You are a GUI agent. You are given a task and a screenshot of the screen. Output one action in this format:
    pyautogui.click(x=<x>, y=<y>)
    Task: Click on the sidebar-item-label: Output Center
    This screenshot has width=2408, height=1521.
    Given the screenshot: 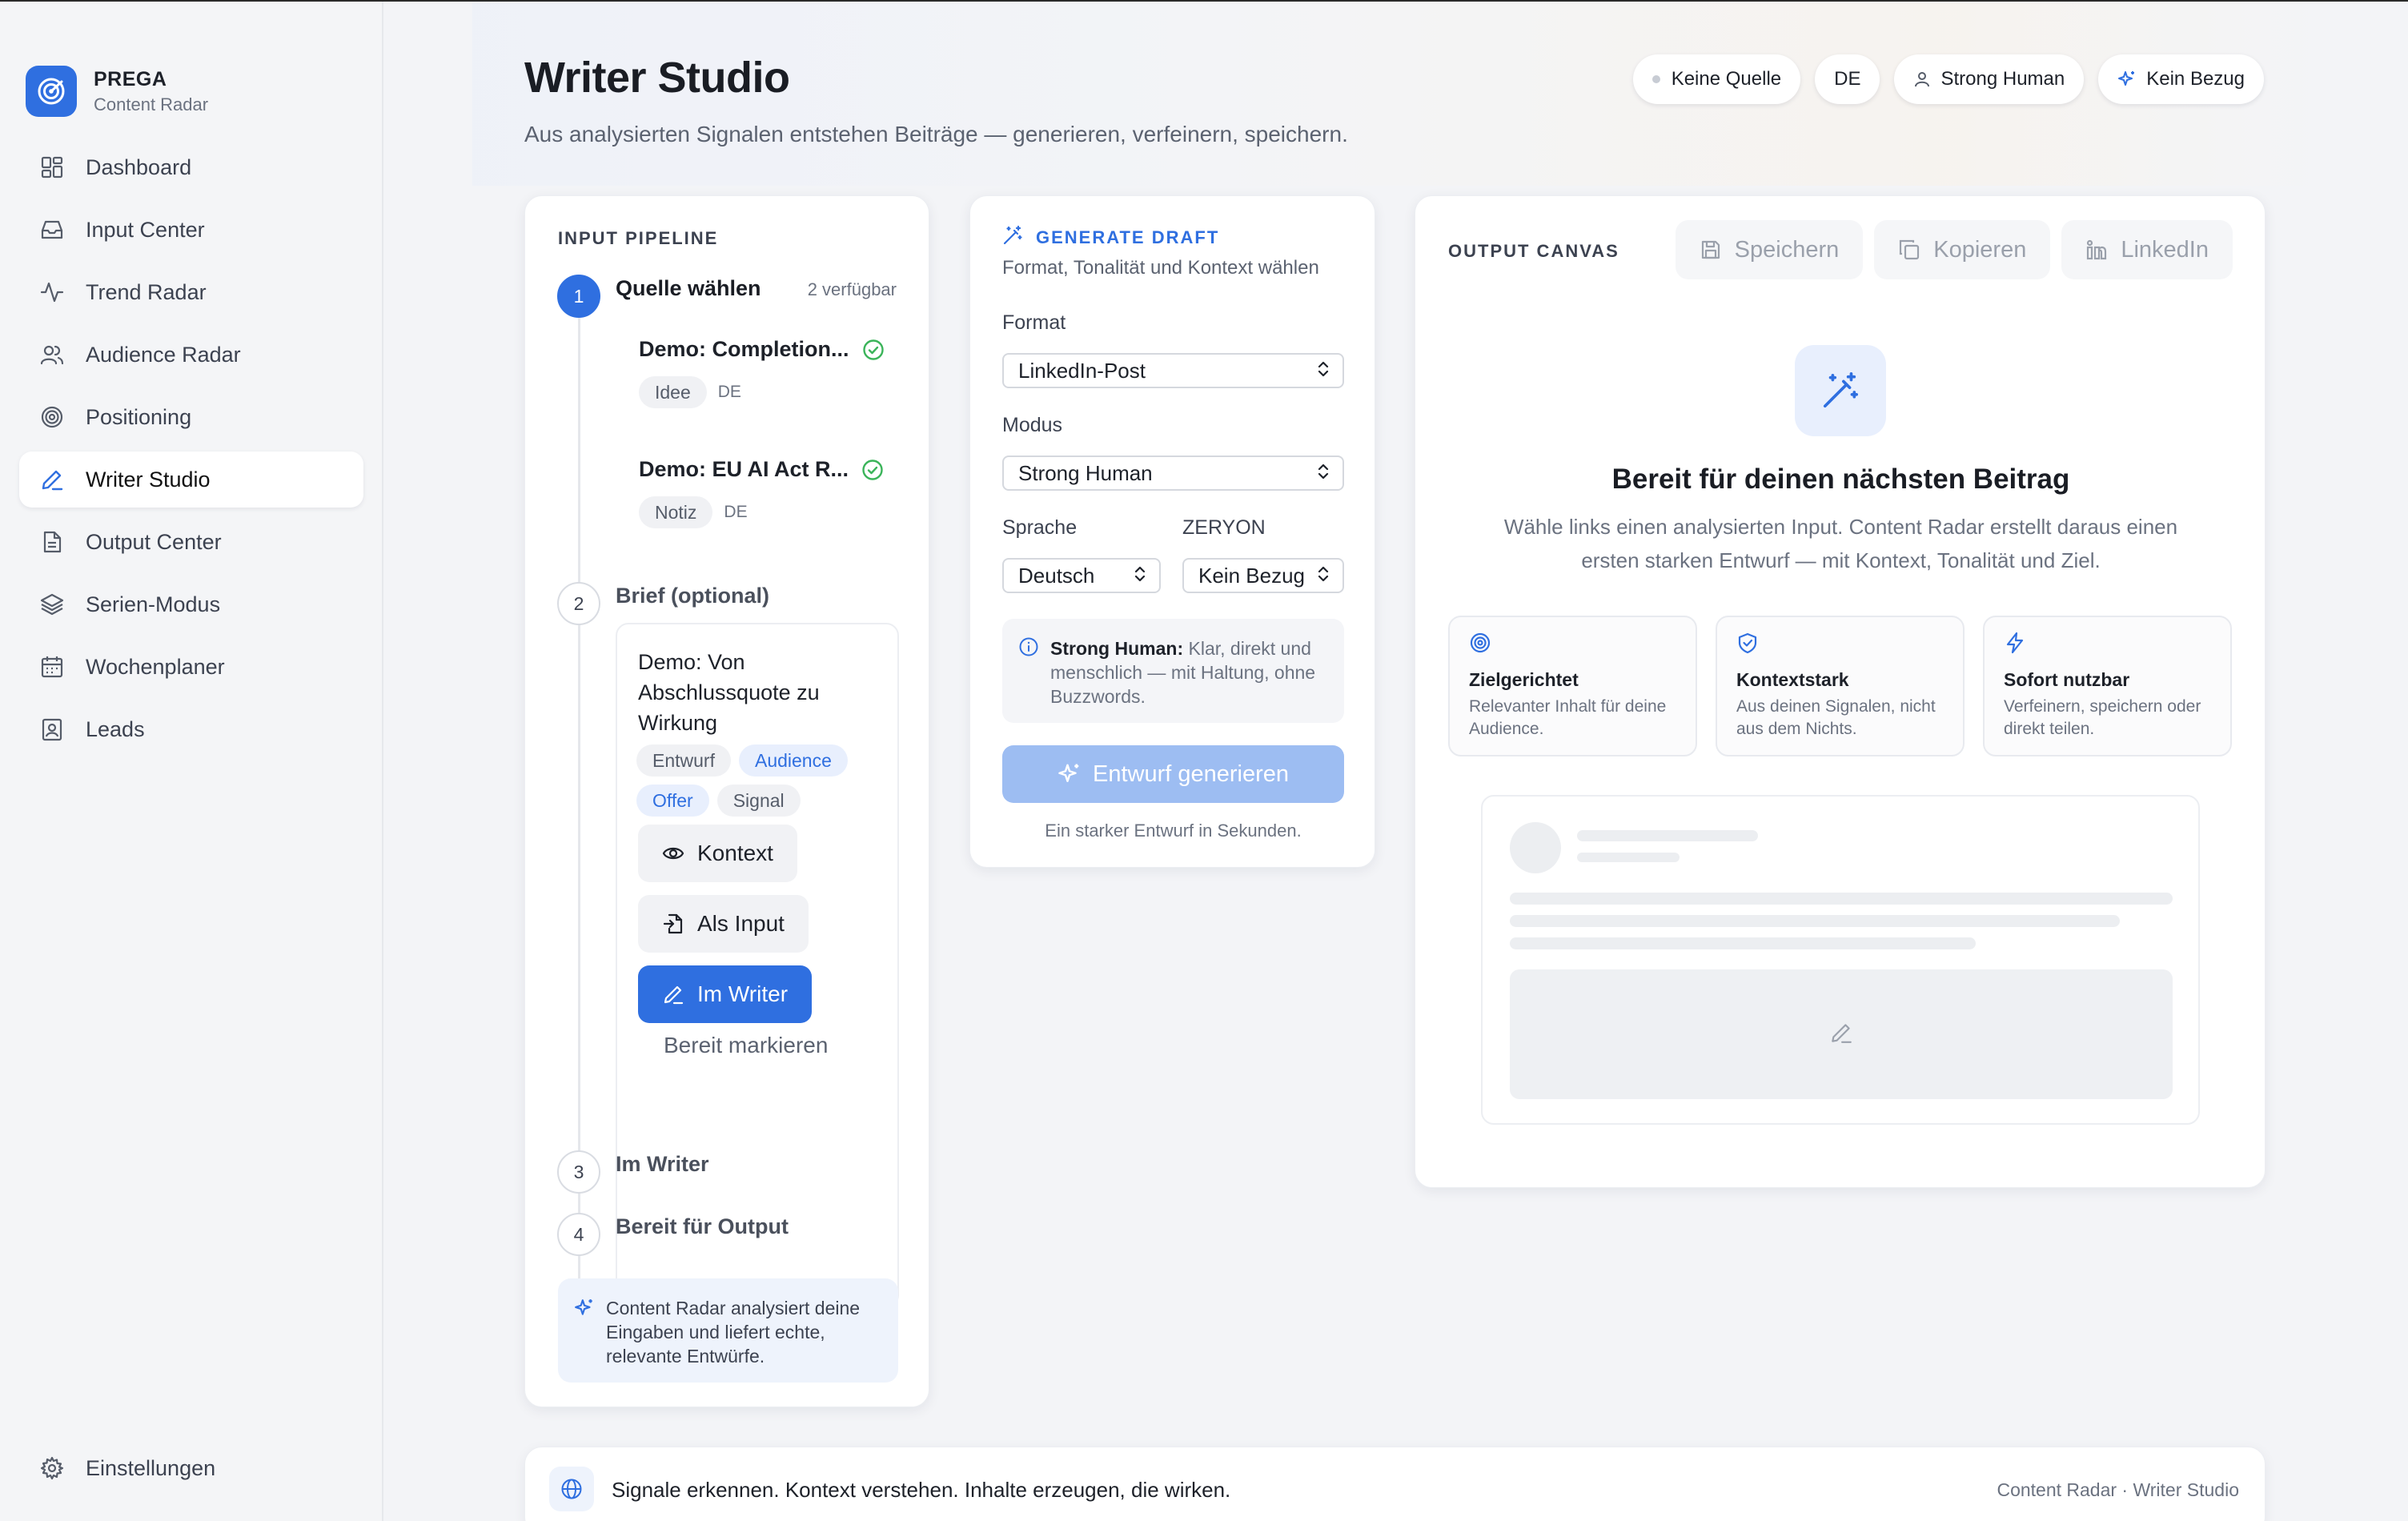 What is the action you would take?
    pyautogui.click(x=154, y=541)
    